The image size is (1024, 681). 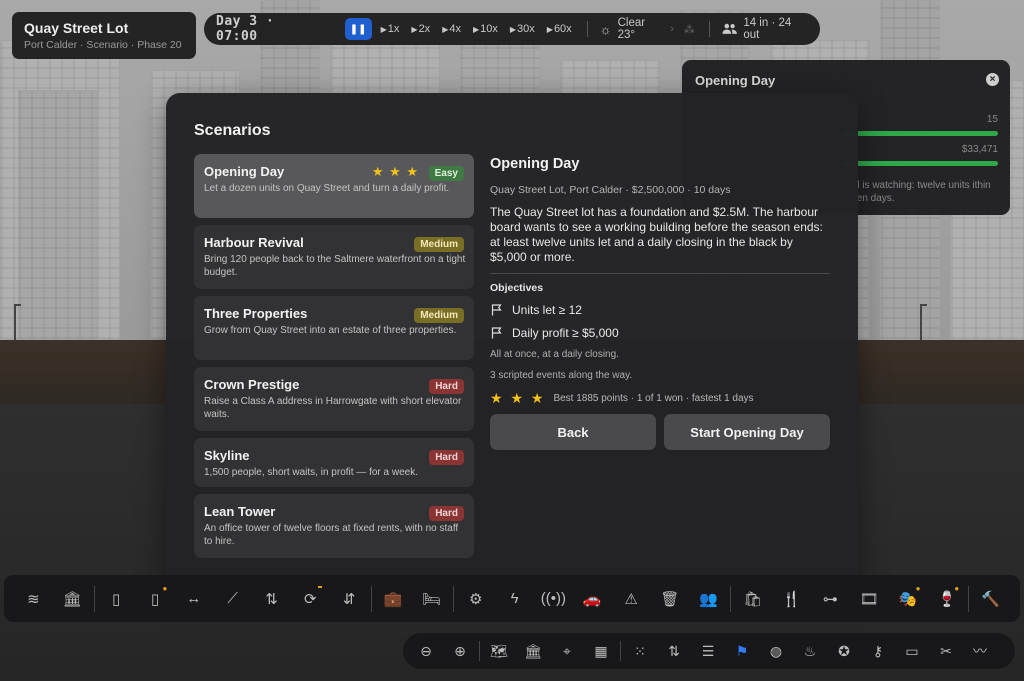 I want to click on briefcase-icon: 💼, so click(x=393, y=599).